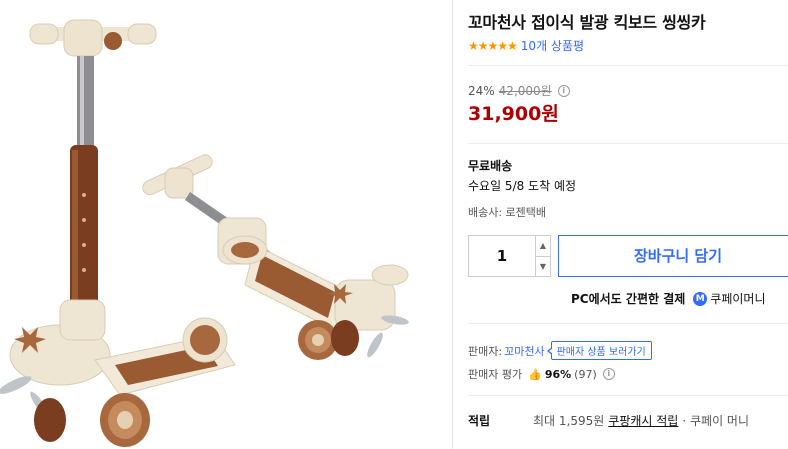 The image size is (788, 449). I want to click on payment-row: PC에서도 간편한 결제 M 쿠페이머니, so click(668, 298).